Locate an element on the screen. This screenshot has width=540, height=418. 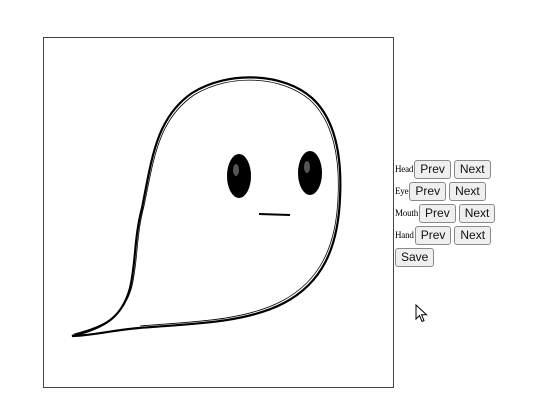
ghost-right-eye is located at coordinates (310, 173).